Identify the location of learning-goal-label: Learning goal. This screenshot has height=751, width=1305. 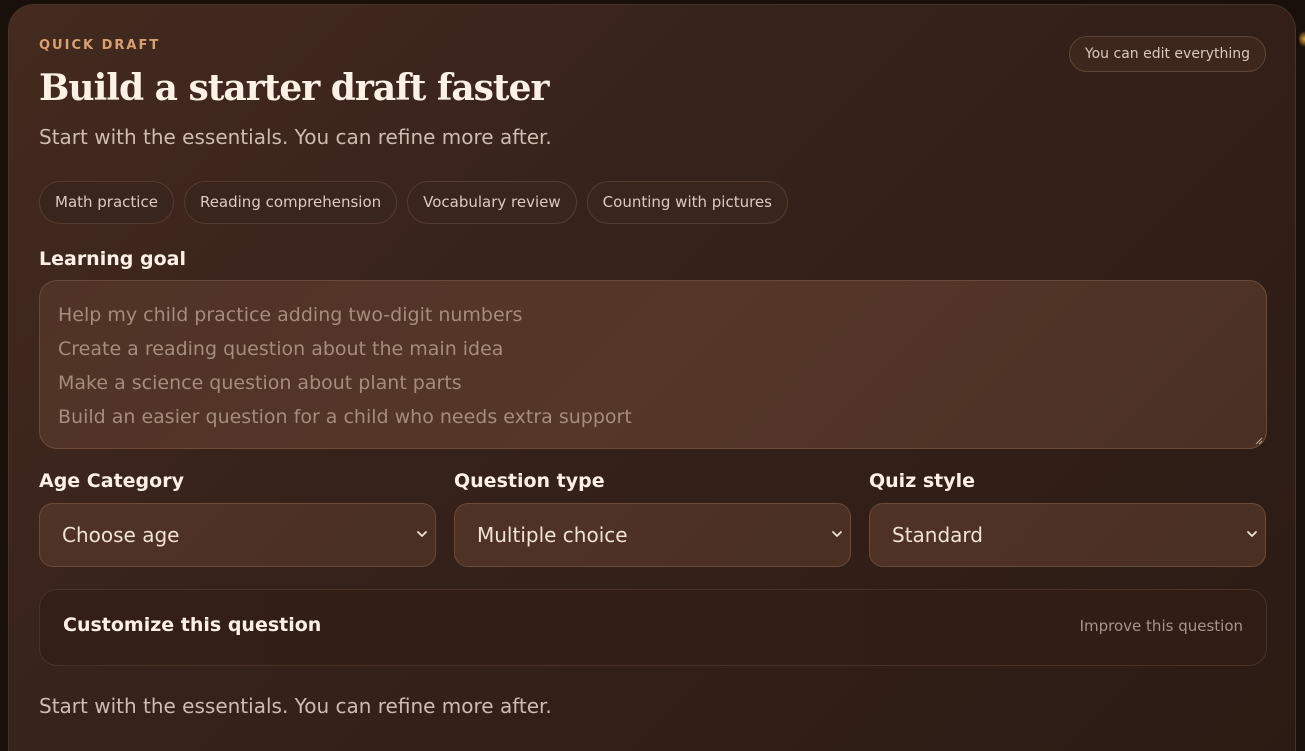
(112, 259).